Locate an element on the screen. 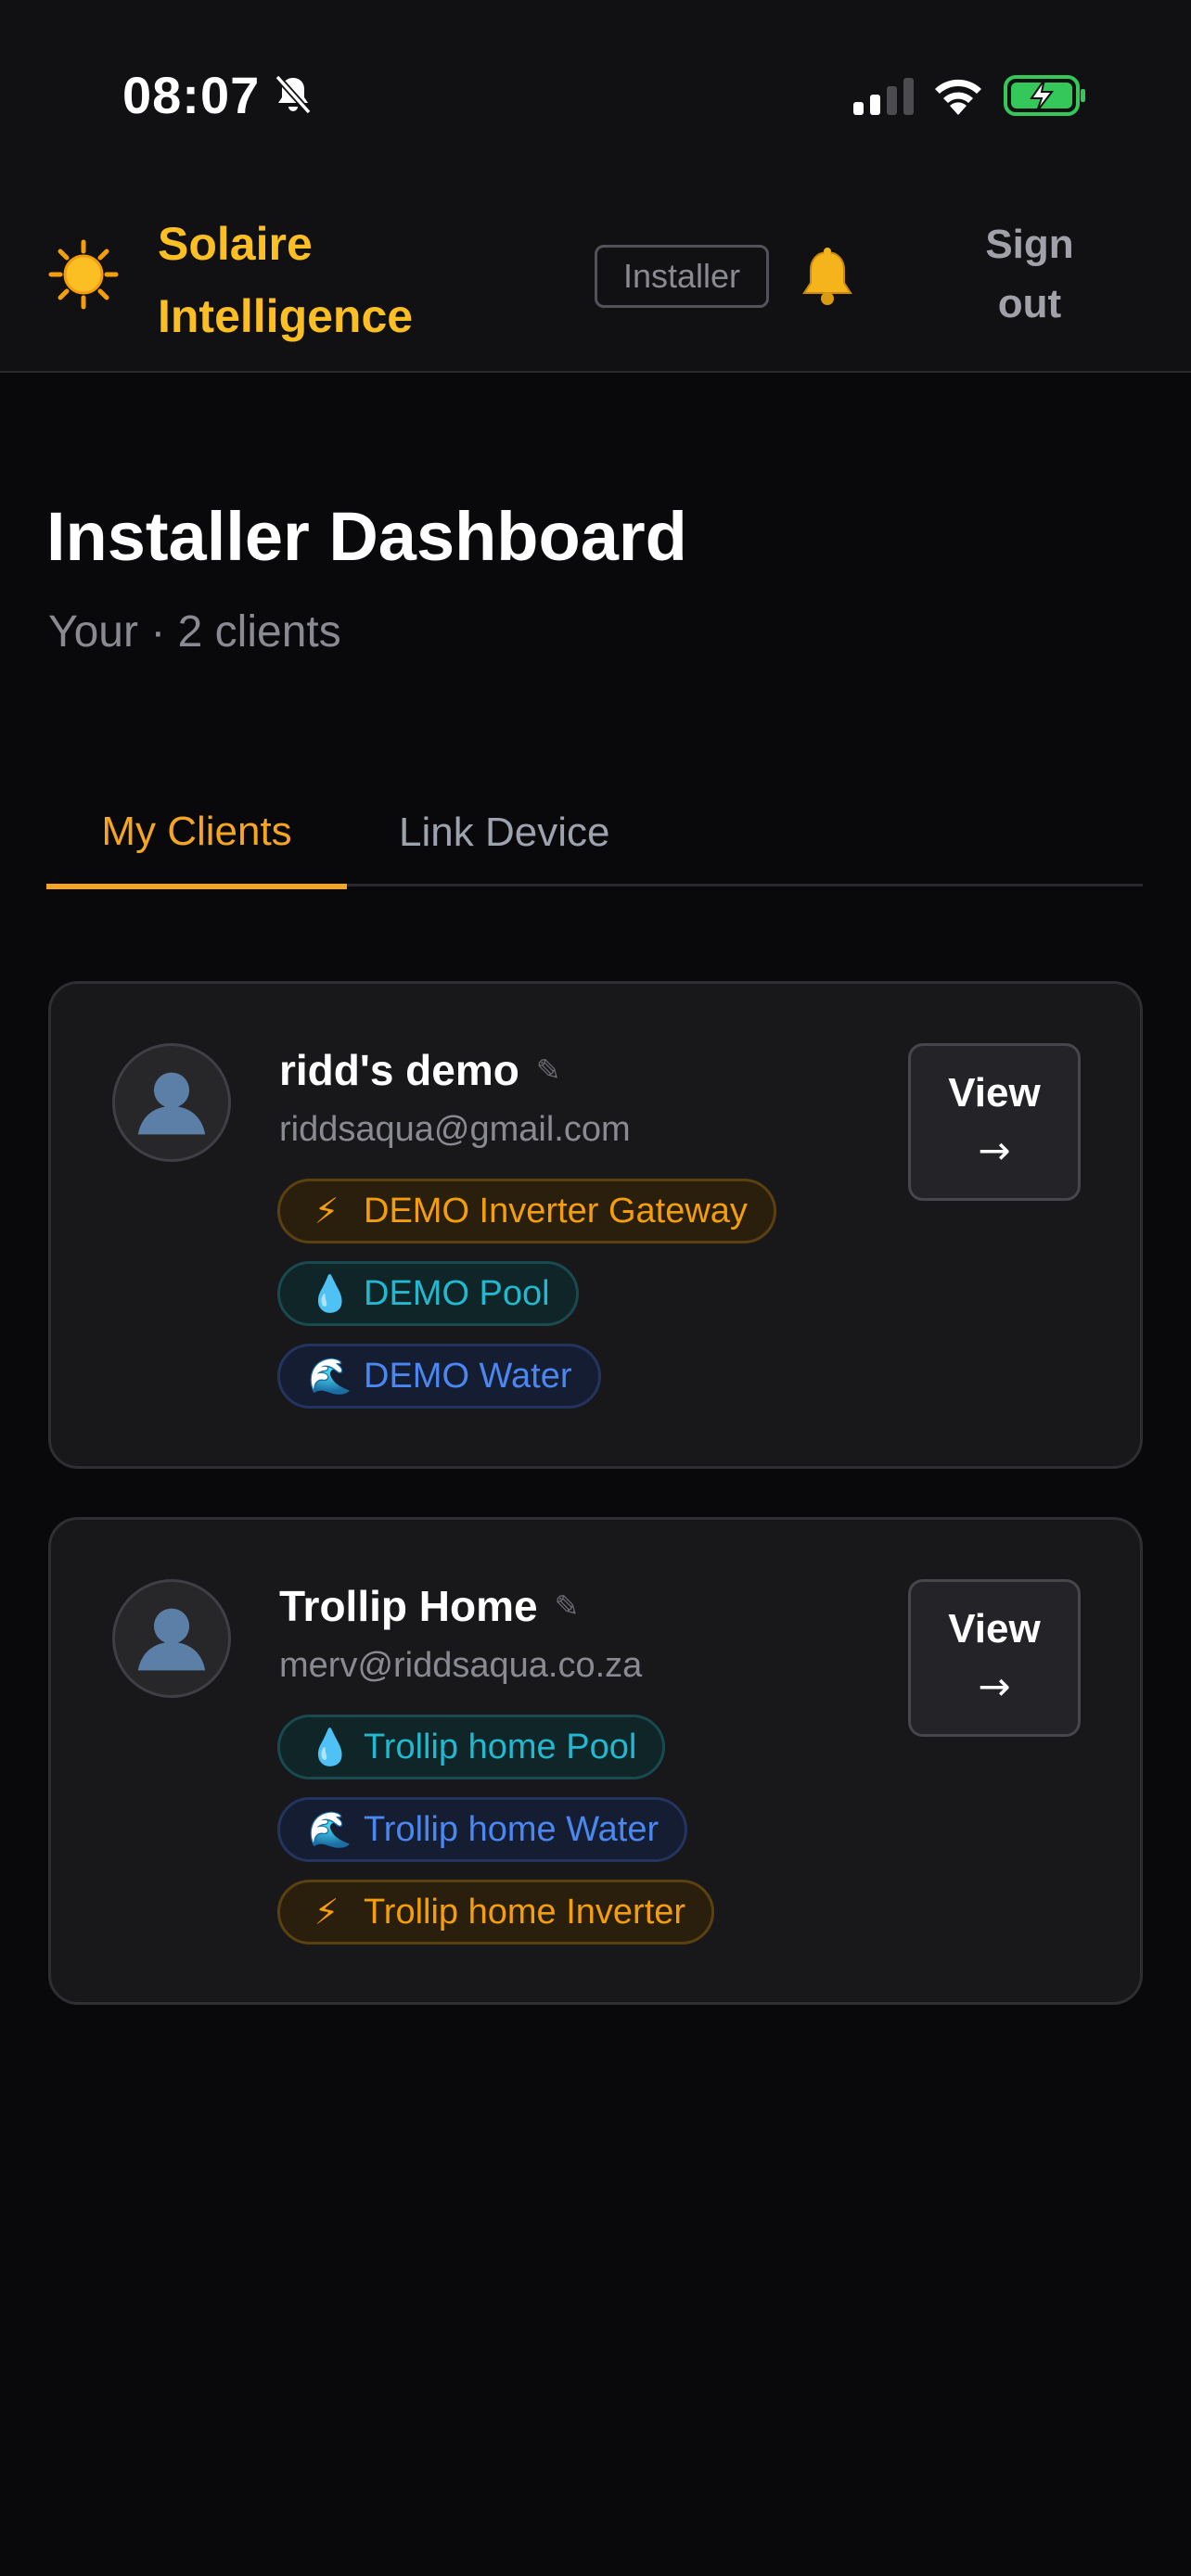  role-badge: Installer is located at coordinates (682, 276).